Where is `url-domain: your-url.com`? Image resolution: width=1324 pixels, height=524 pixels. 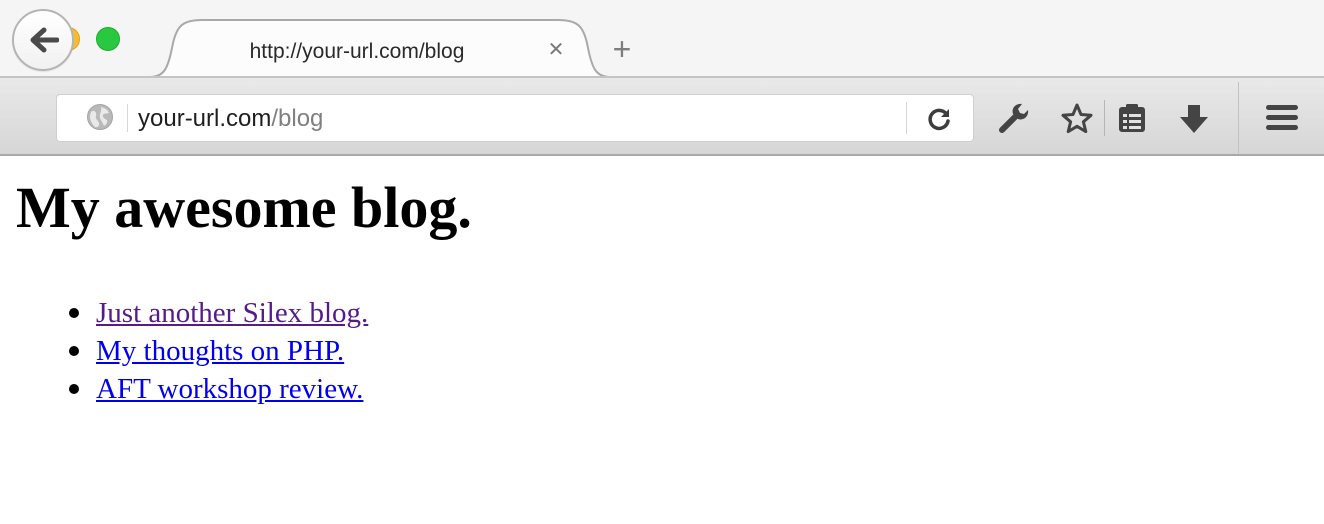 url-domain: your-url.com is located at coordinates (205, 118).